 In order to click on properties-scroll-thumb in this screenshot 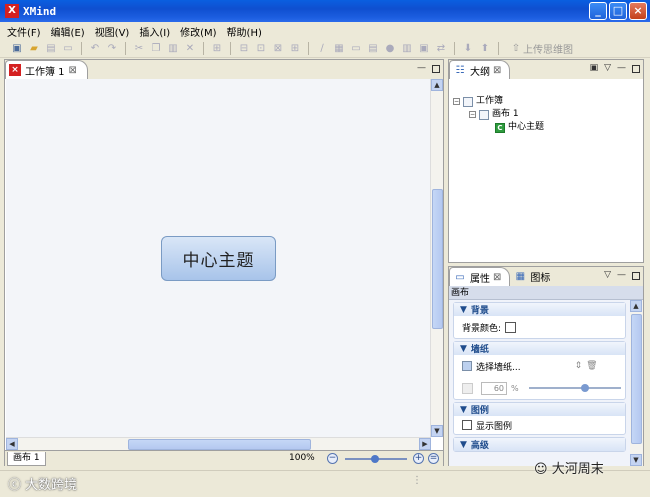, I will do `click(636, 379)`.